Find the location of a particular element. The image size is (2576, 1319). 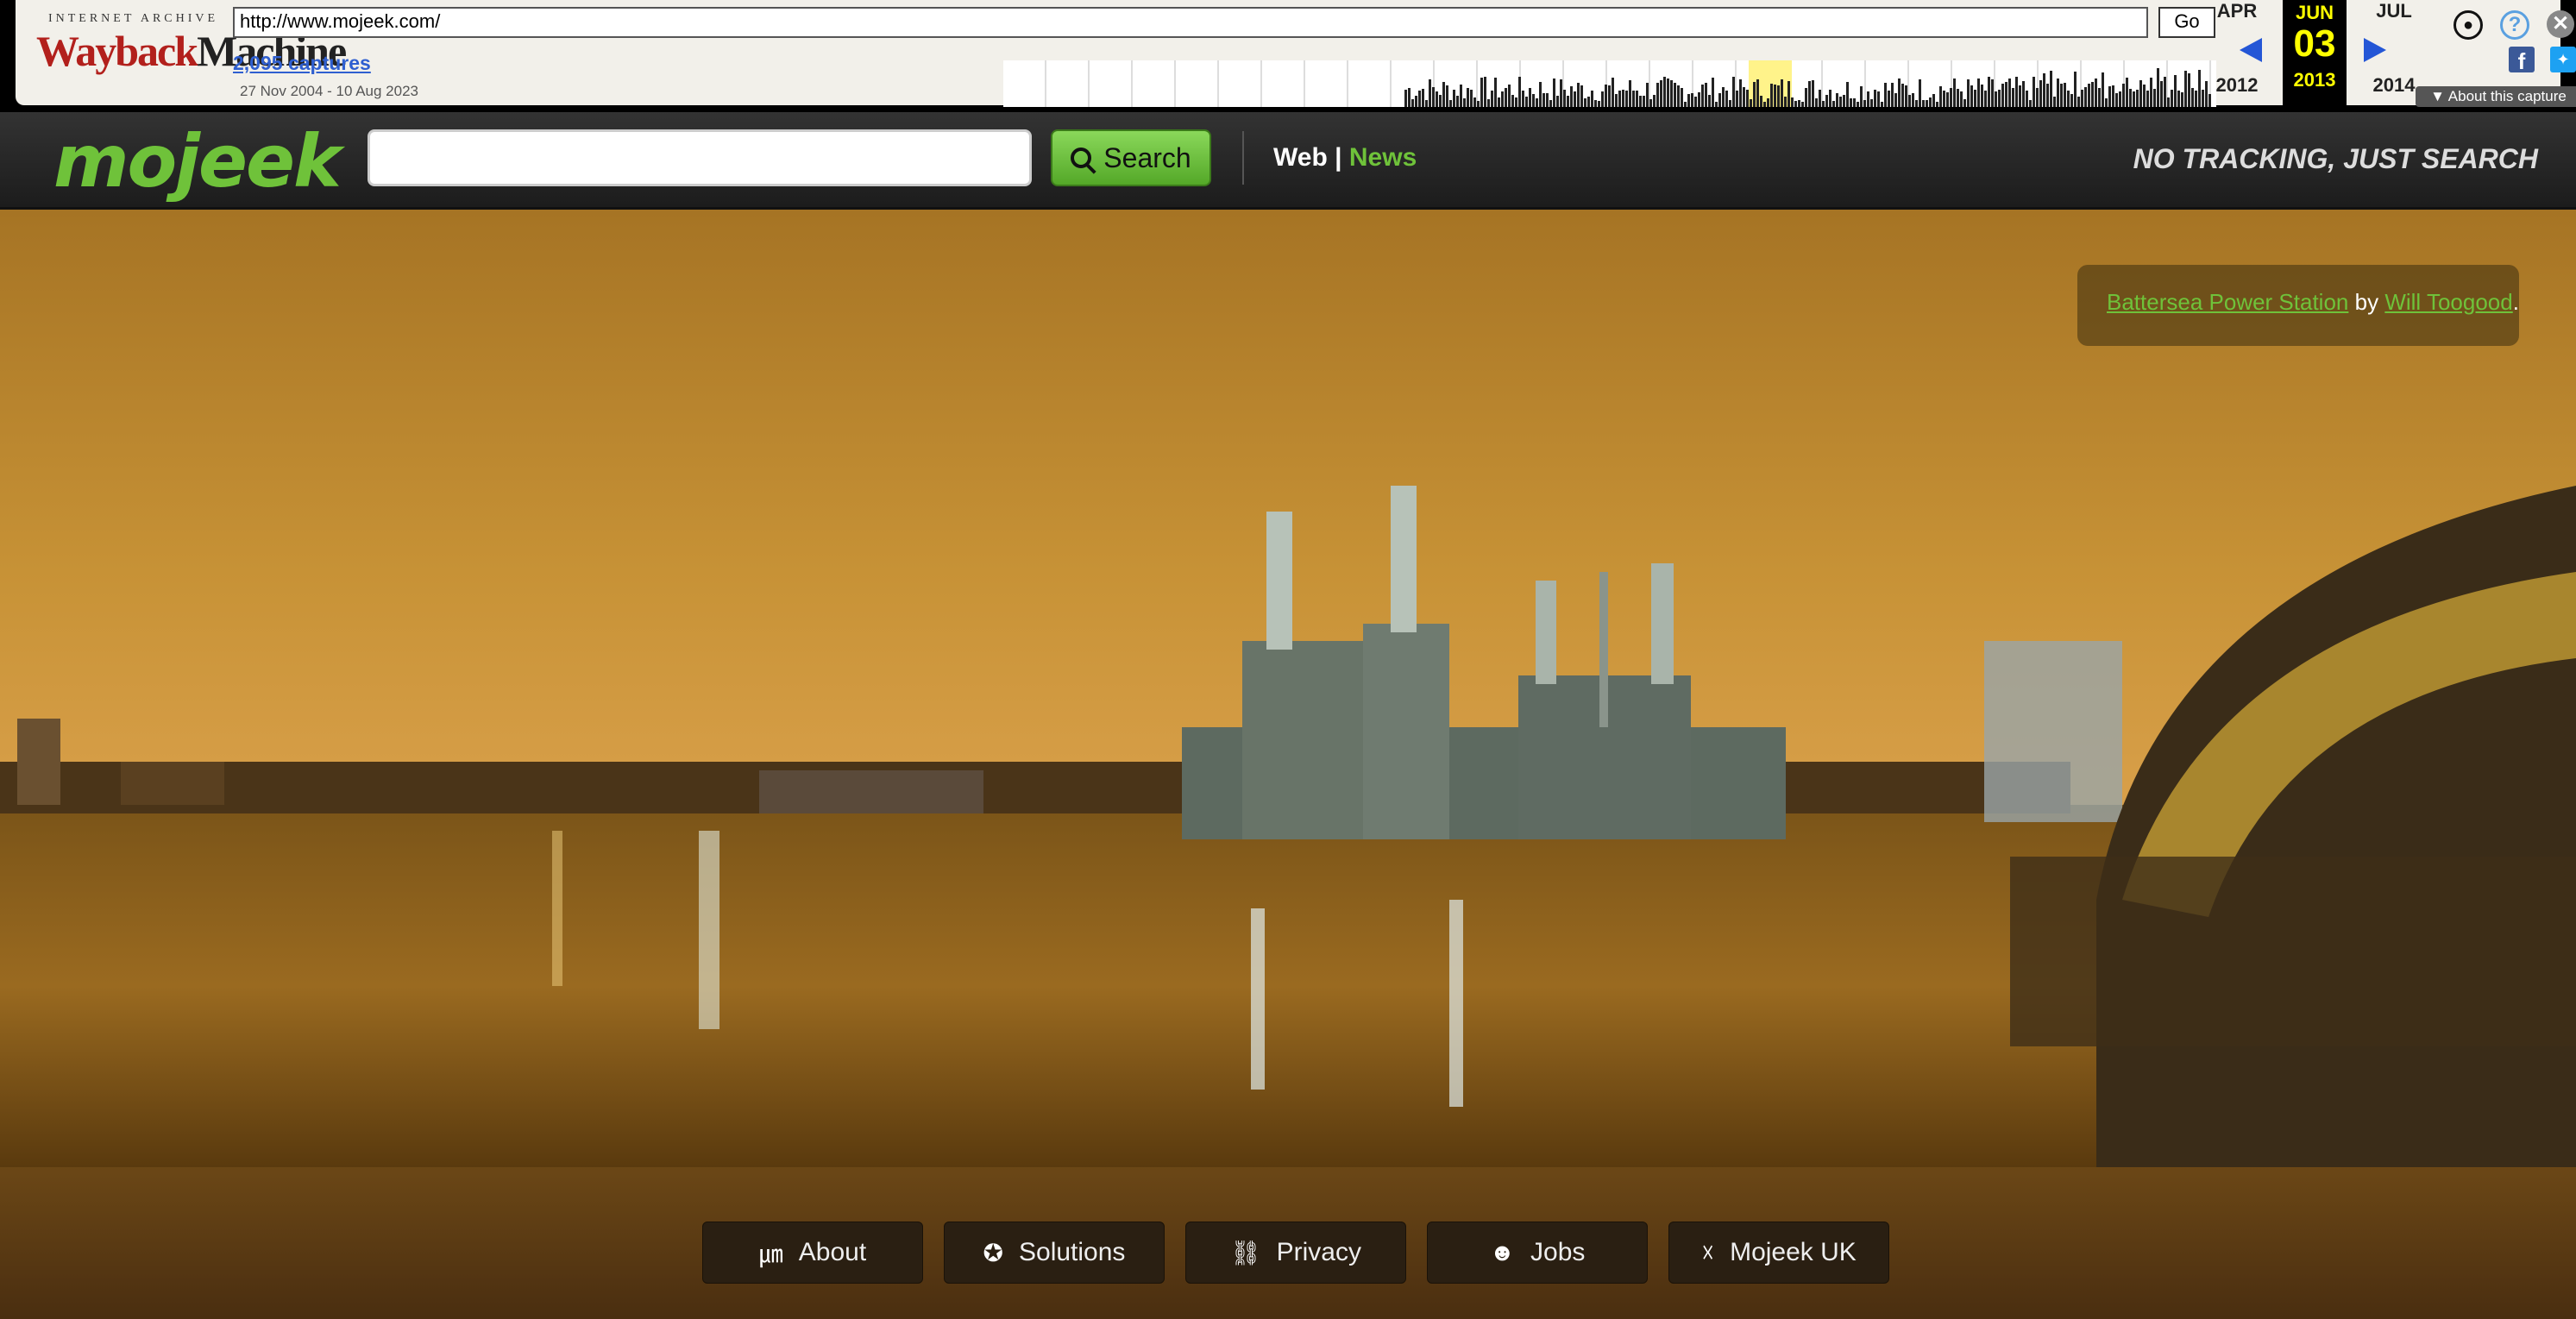

solutions-button: ✪ Solutions is located at coordinates (1054, 1253).